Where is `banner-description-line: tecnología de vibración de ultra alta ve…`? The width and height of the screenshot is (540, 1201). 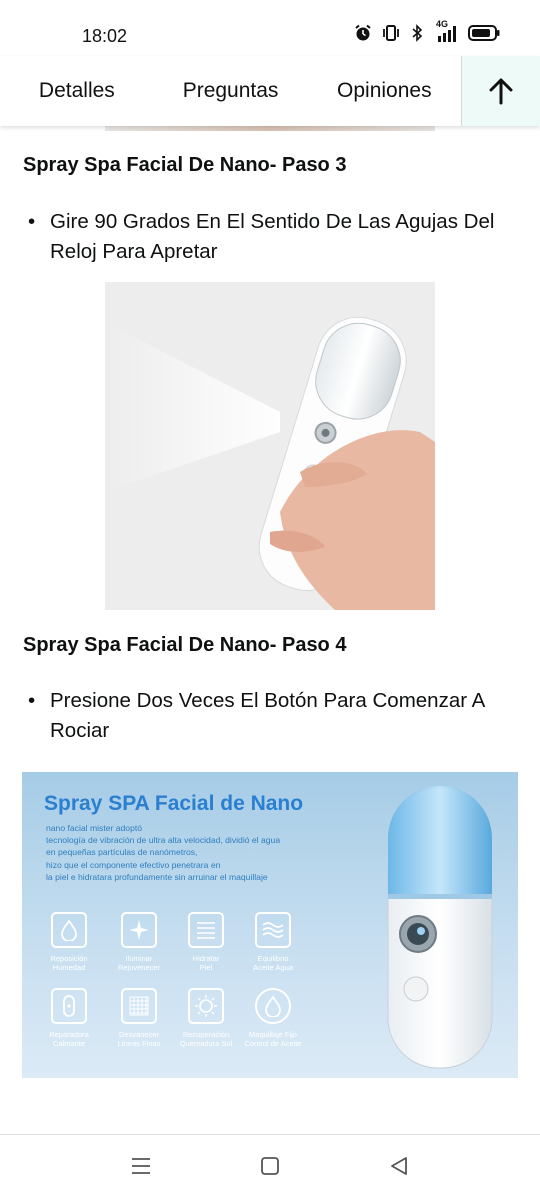
banner-description-line: tecnología de vibración de ultra alta ve… is located at coordinates (163, 840).